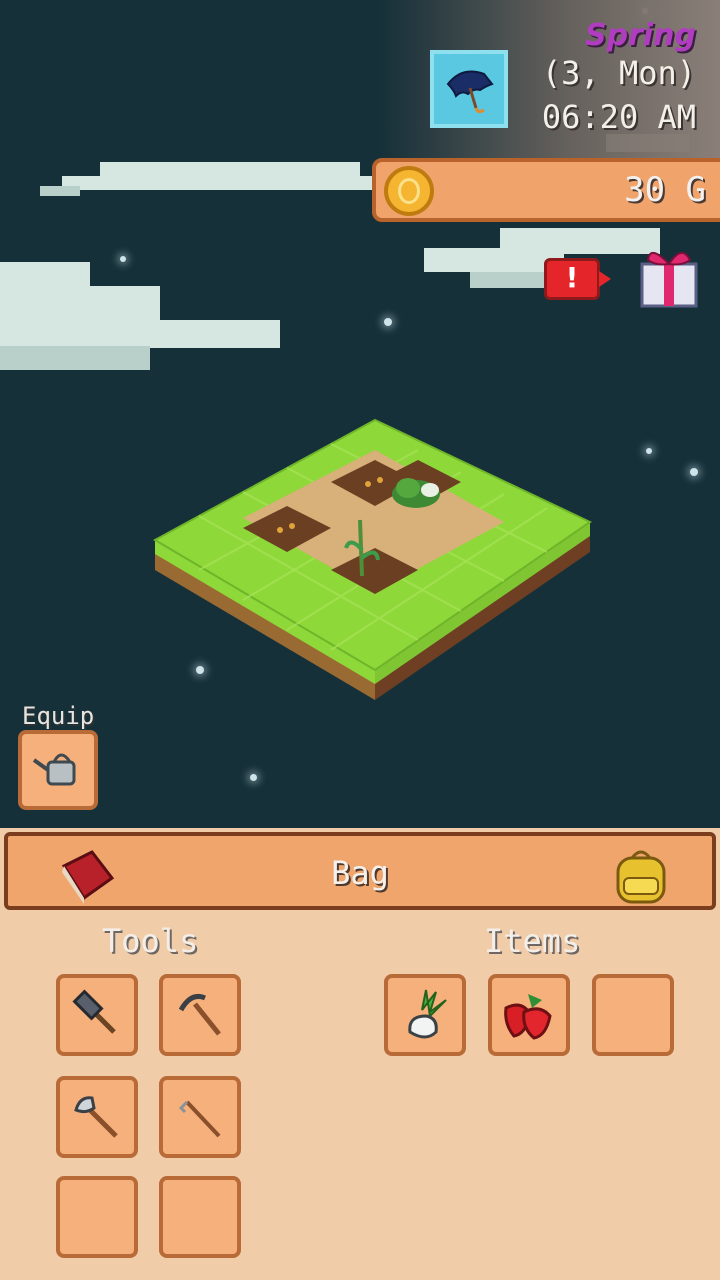 The height and width of the screenshot is (1280, 720). I want to click on tools-label: Tools, so click(150, 941).